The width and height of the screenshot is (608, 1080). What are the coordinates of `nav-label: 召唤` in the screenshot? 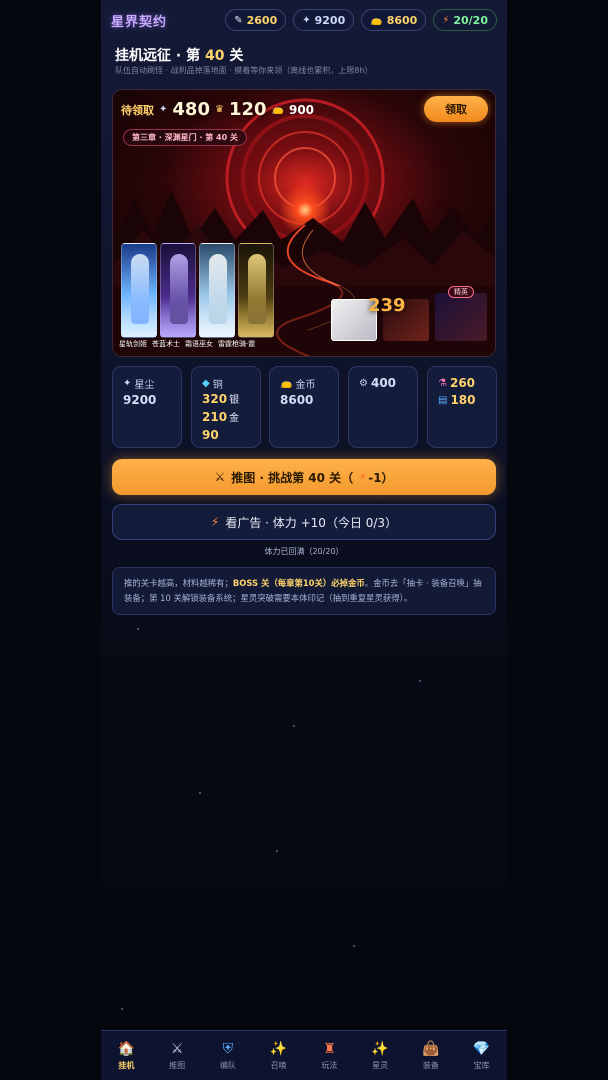 It's located at (278, 1065).